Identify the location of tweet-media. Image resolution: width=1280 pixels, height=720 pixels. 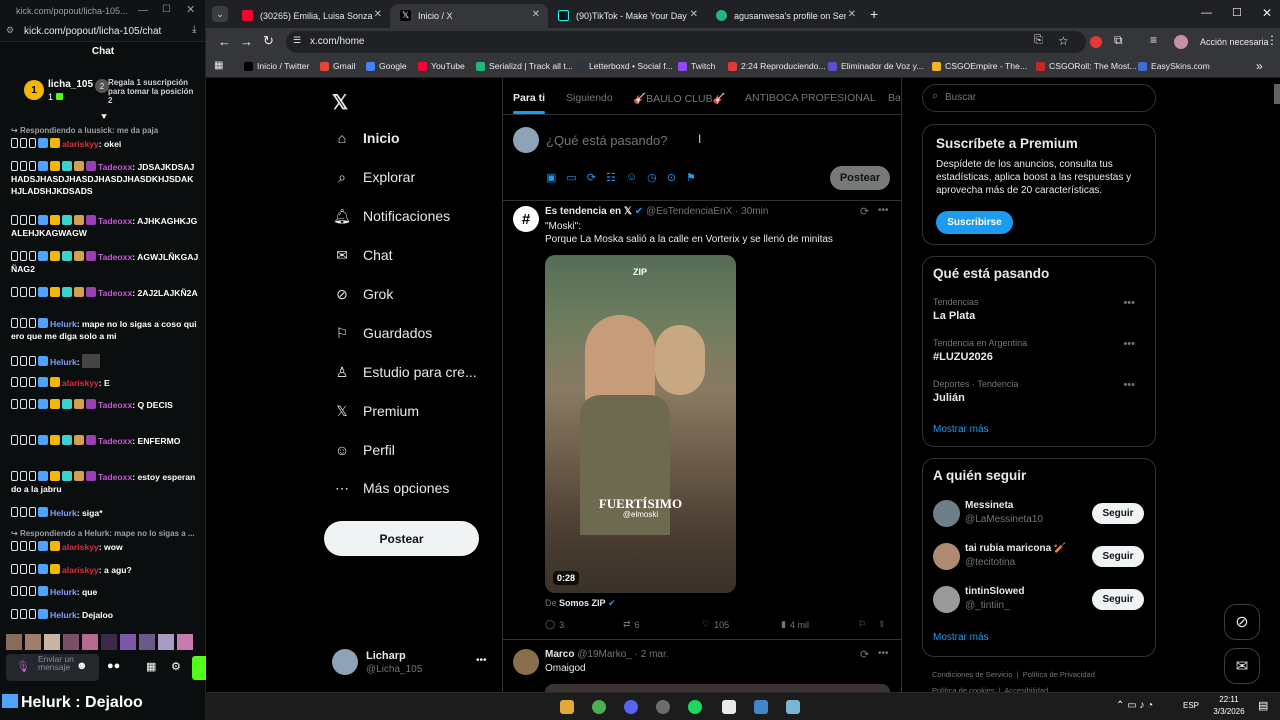
(717, 688).